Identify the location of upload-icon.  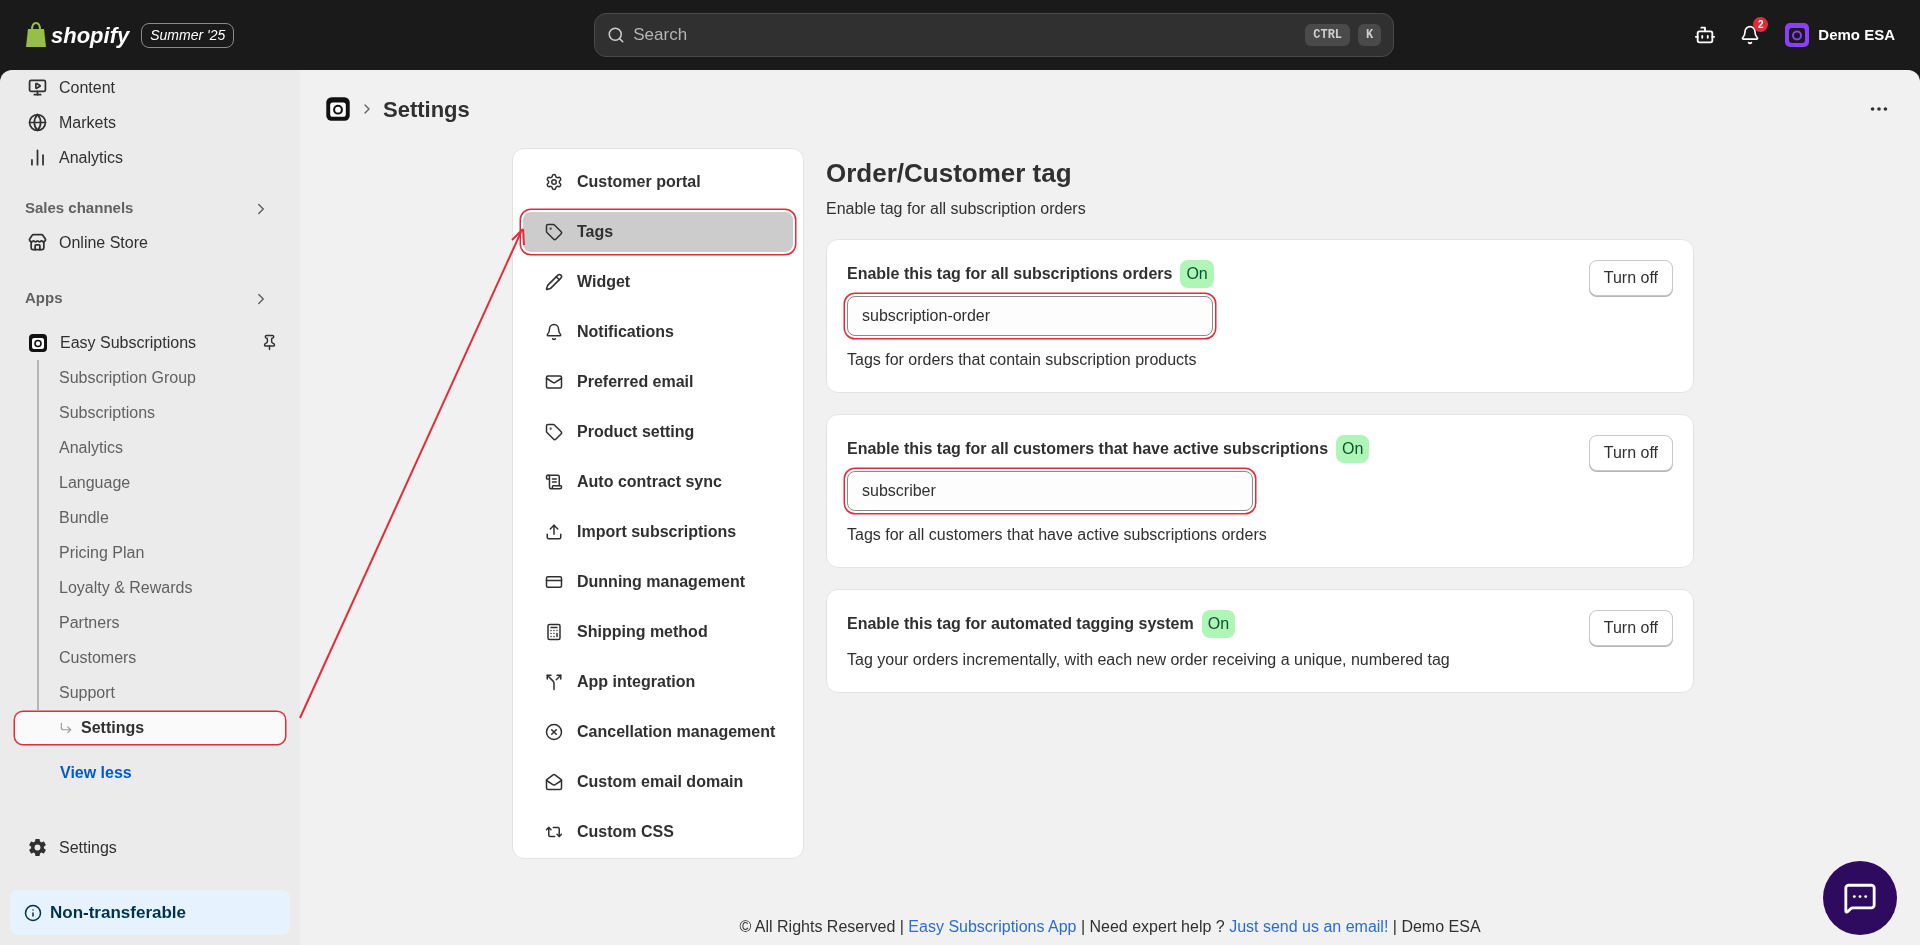
(554, 532).